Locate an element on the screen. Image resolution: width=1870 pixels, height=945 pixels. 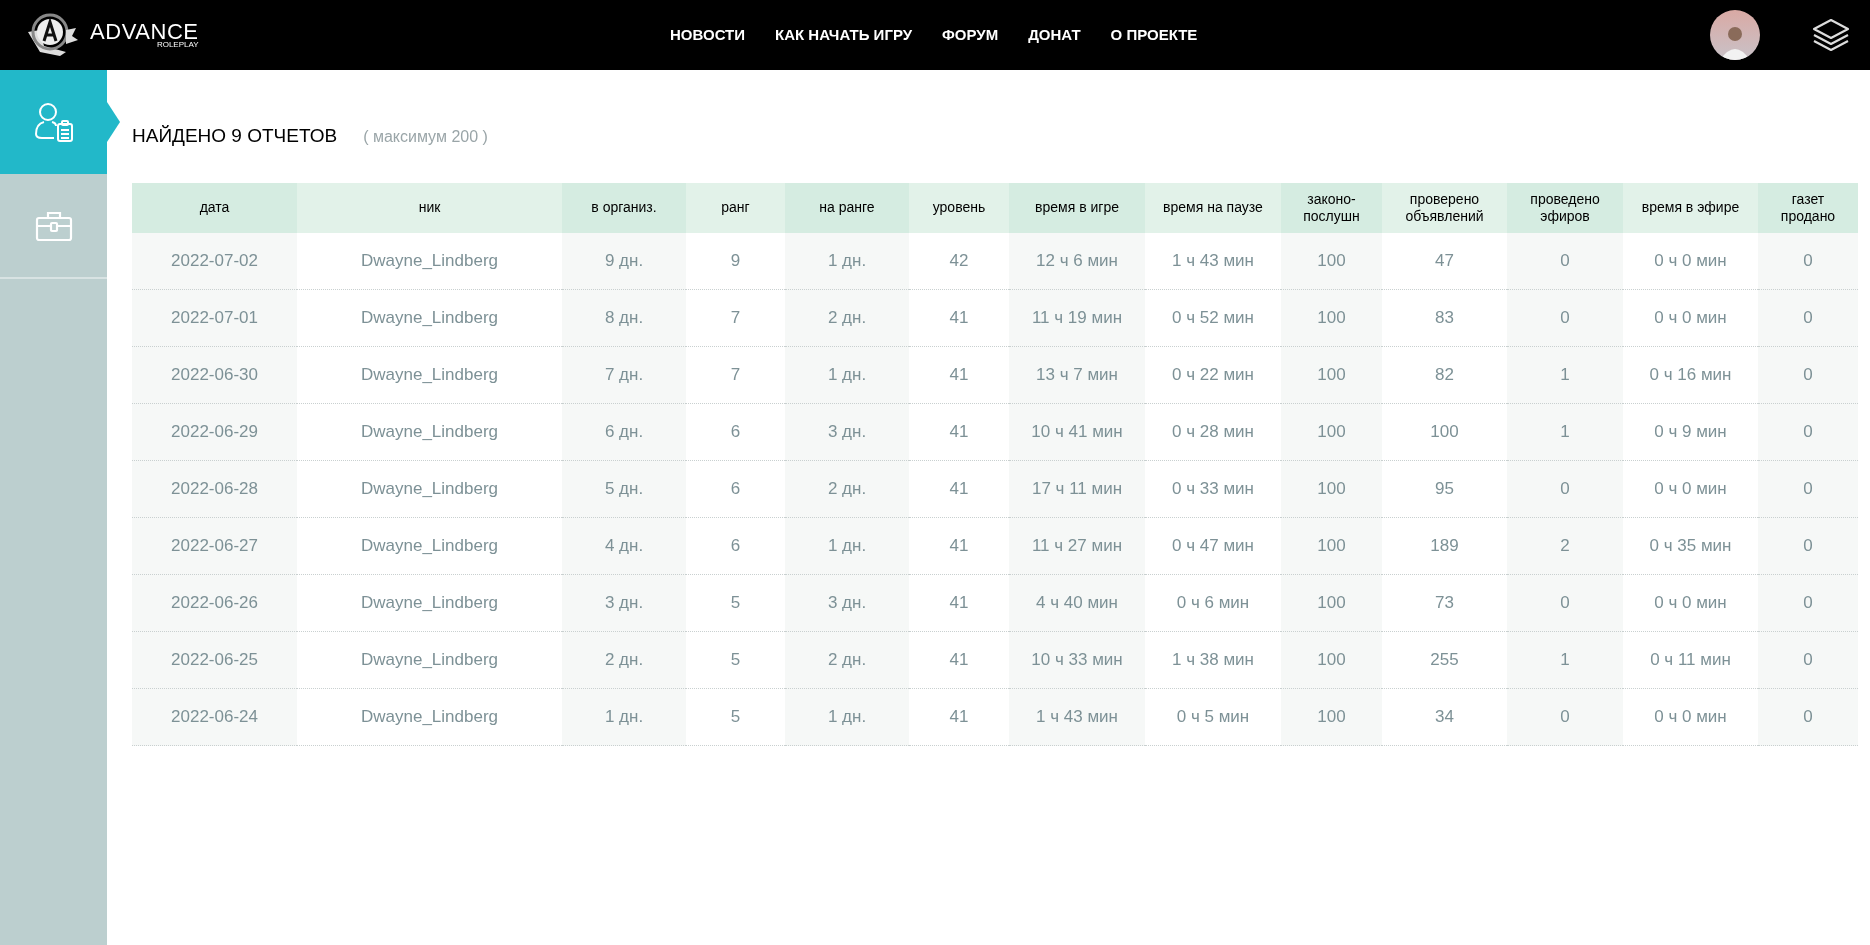
table-cell: 2022-06-29 is located at coordinates (214, 432).